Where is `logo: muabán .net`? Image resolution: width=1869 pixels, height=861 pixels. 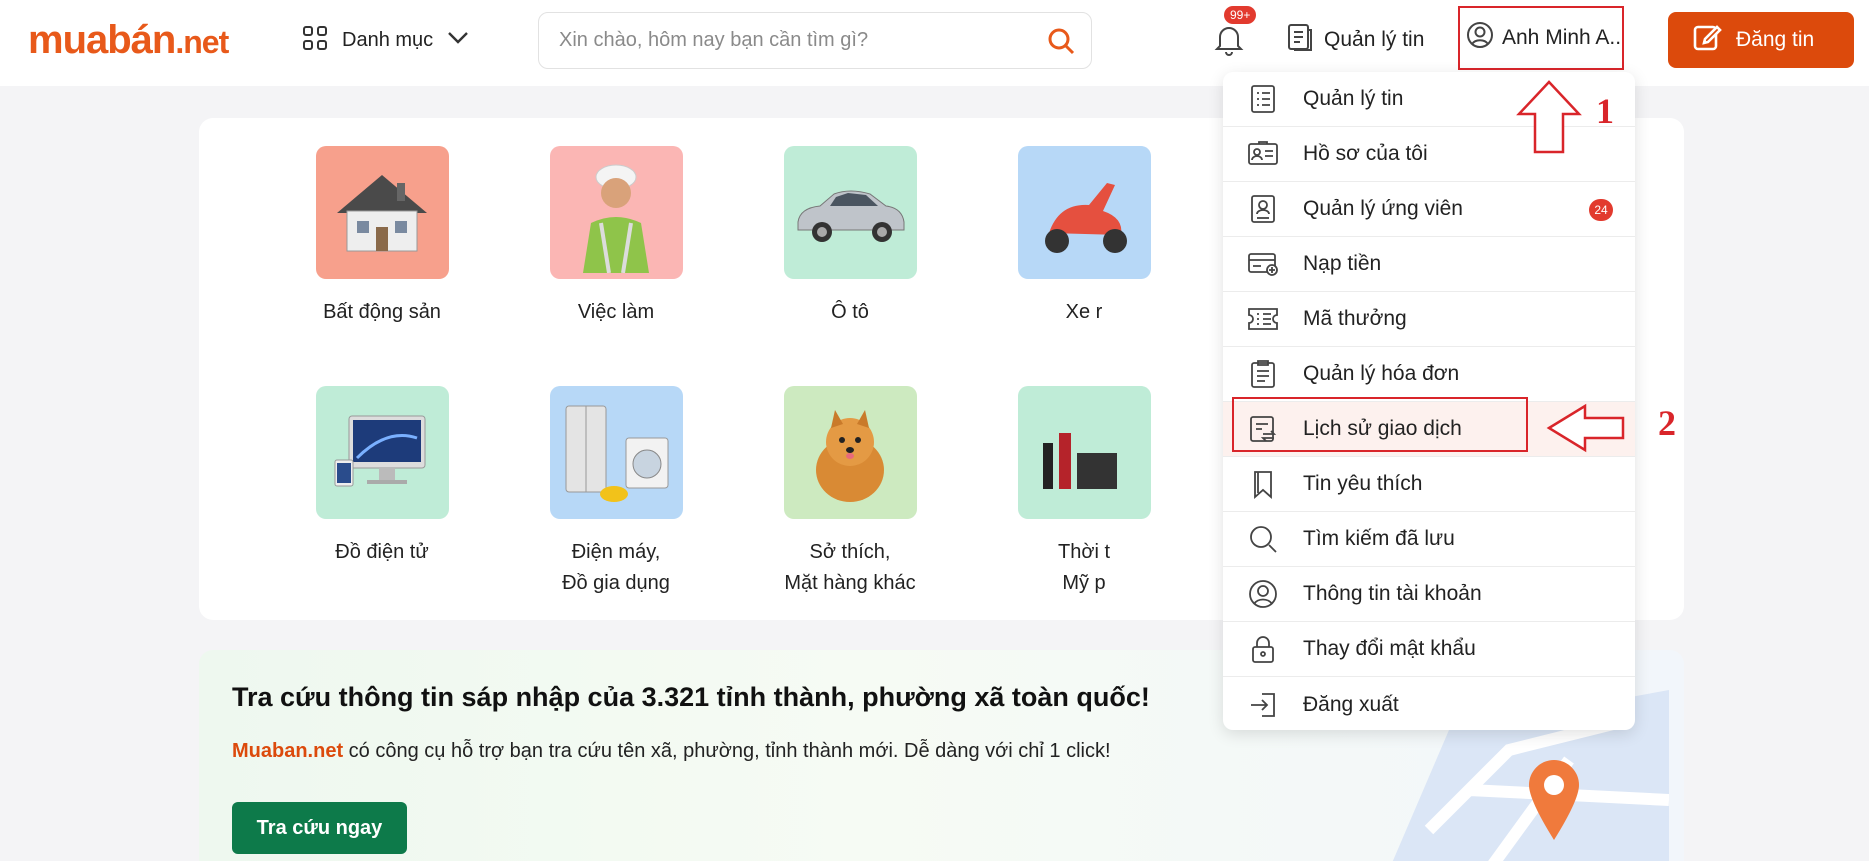
logo: muabán .net is located at coordinates (128, 40).